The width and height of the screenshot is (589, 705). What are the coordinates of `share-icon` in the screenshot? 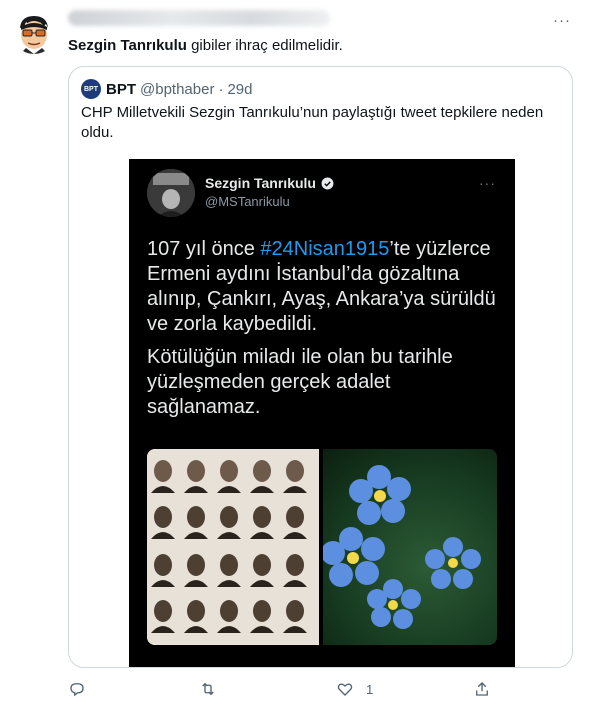 It's located at (482, 689).